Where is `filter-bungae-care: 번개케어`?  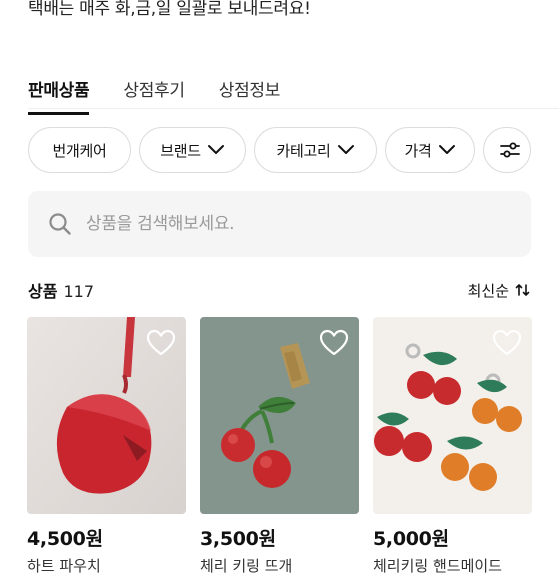 filter-bungae-care: 번개케어 is located at coordinates (79, 150).